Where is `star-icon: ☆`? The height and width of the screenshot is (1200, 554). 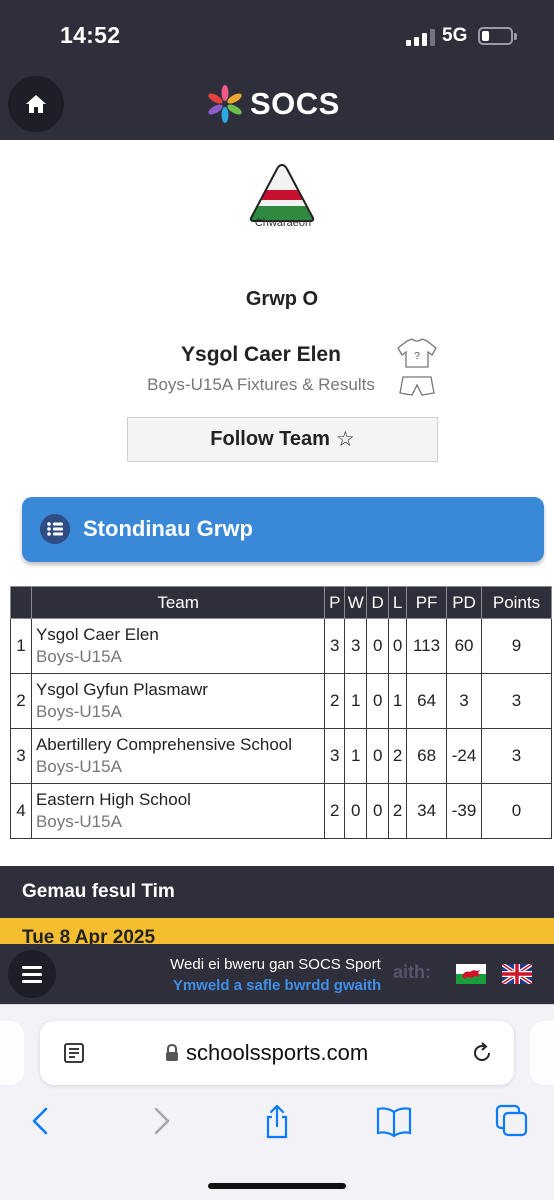 star-icon: ☆ is located at coordinates (345, 439).